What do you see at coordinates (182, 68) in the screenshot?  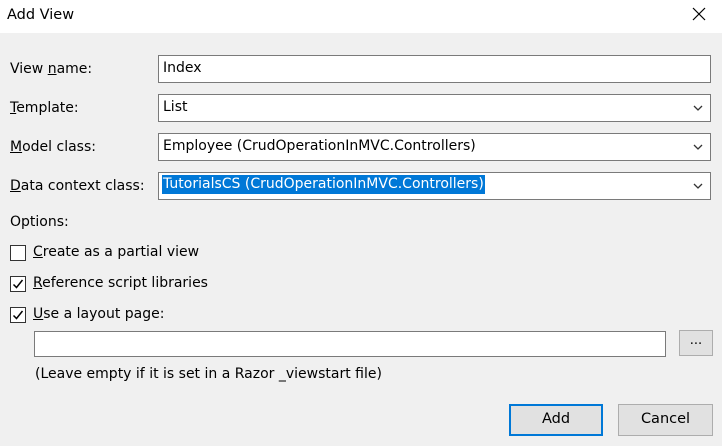 I see `view-name-value: Index` at bounding box center [182, 68].